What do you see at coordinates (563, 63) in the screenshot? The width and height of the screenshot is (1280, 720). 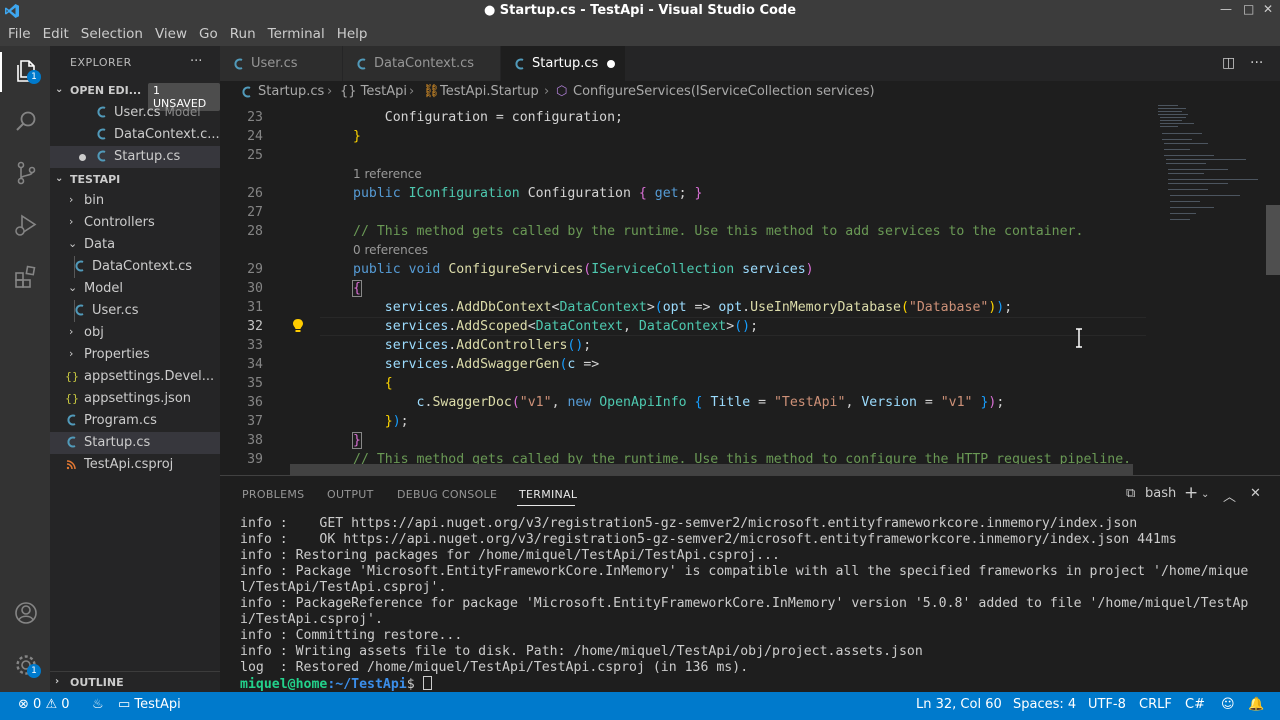 I see `tab-startup-cs: Startup.cs` at bounding box center [563, 63].